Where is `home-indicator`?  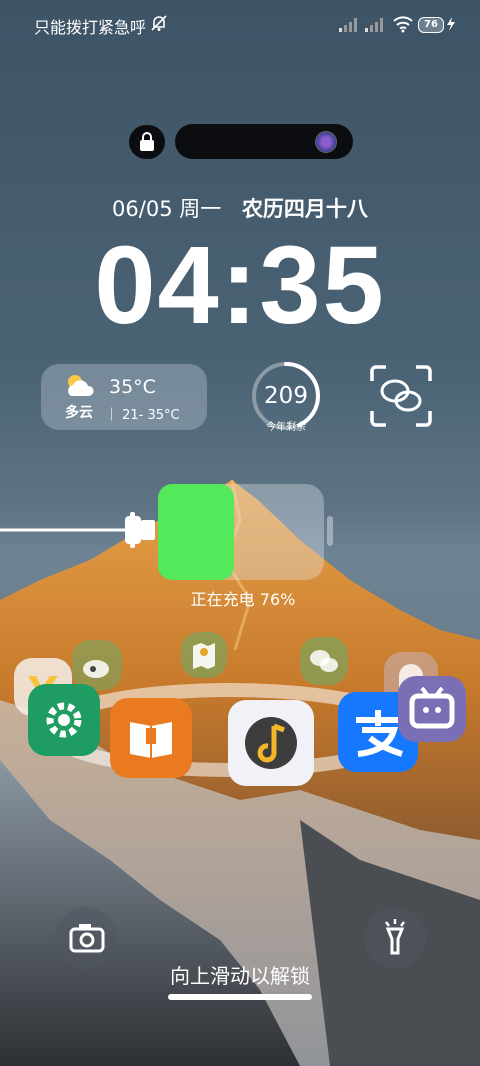
home-indicator is located at coordinates (240, 997).